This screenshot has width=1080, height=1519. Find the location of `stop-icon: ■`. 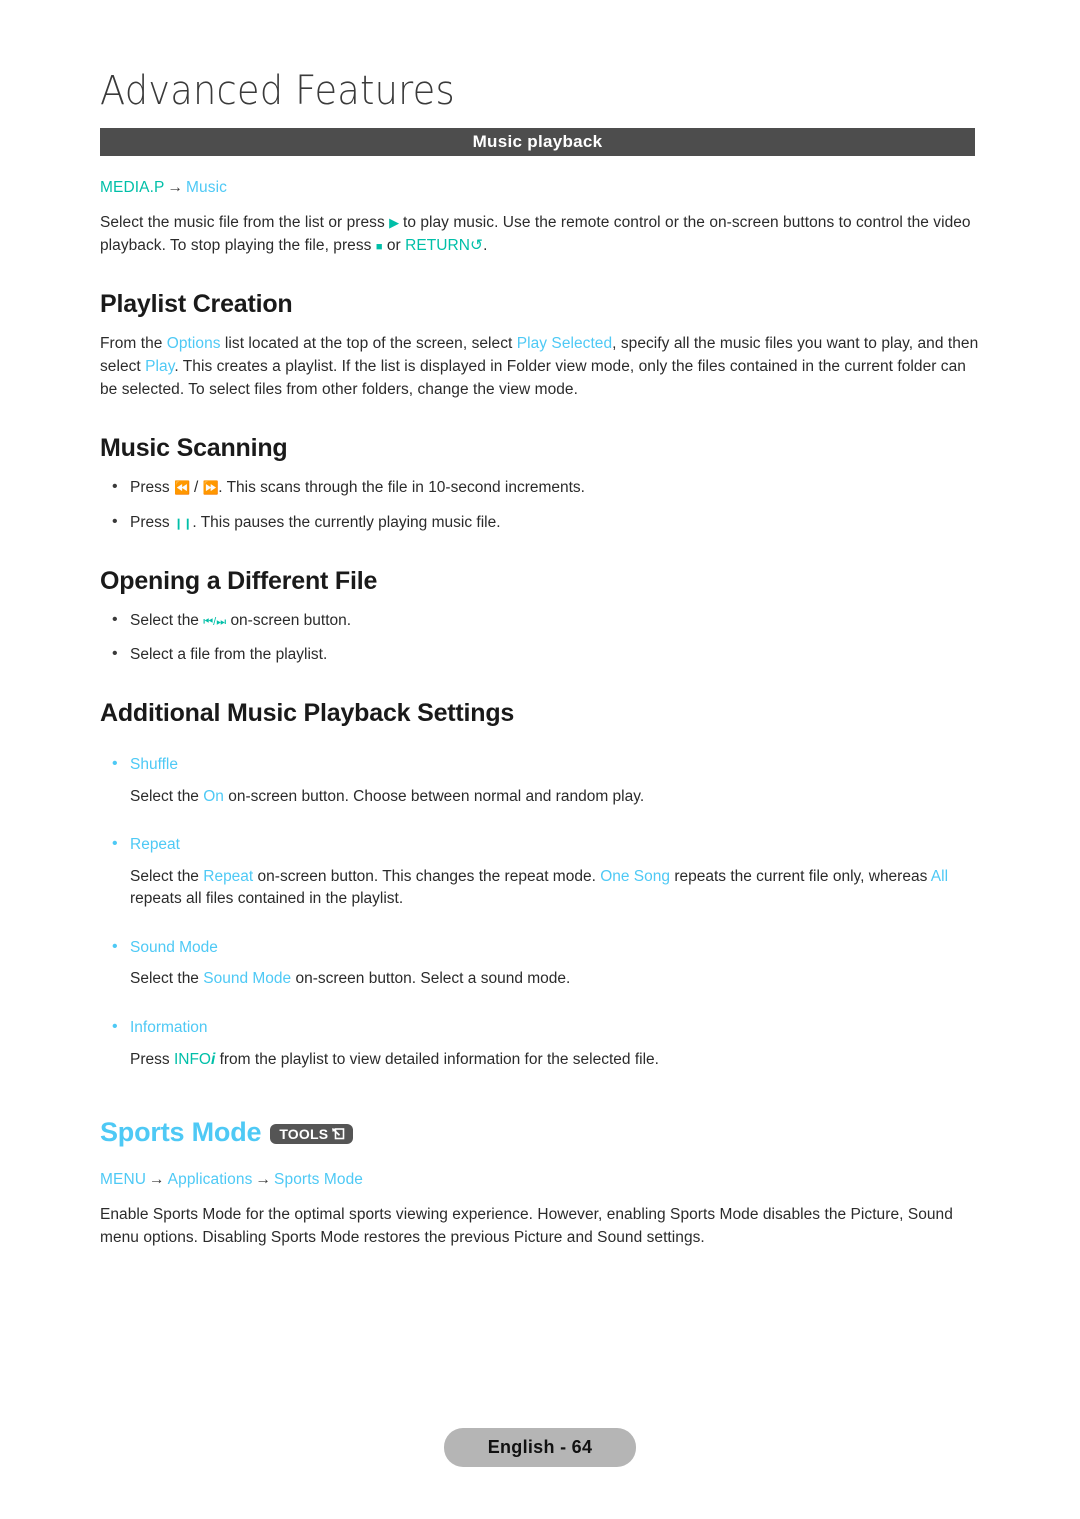

stop-icon: ■ is located at coordinates (379, 246).